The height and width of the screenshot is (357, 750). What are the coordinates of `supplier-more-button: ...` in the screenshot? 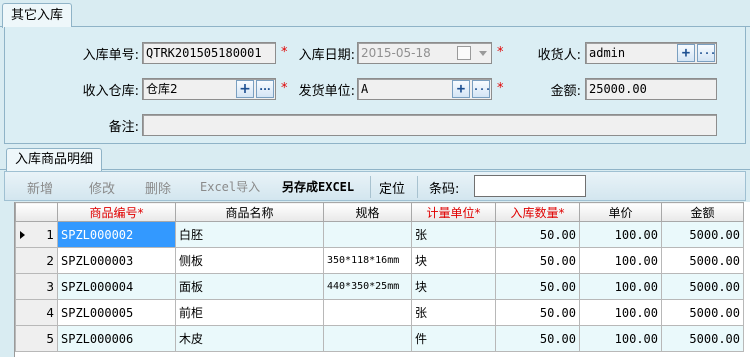 It's located at (481, 89).